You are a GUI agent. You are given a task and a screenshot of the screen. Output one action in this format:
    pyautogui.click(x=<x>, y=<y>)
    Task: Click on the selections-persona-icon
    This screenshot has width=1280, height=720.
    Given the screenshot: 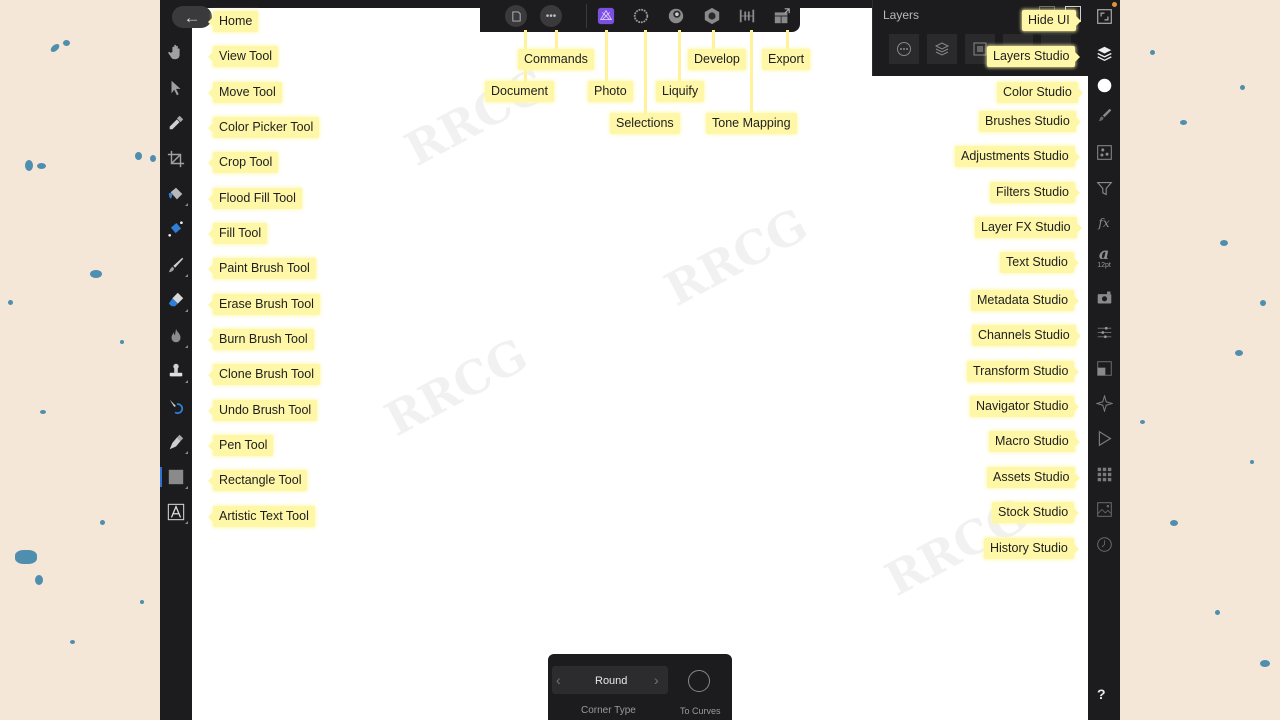 What is the action you would take?
    pyautogui.click(x=641, y=16)
    